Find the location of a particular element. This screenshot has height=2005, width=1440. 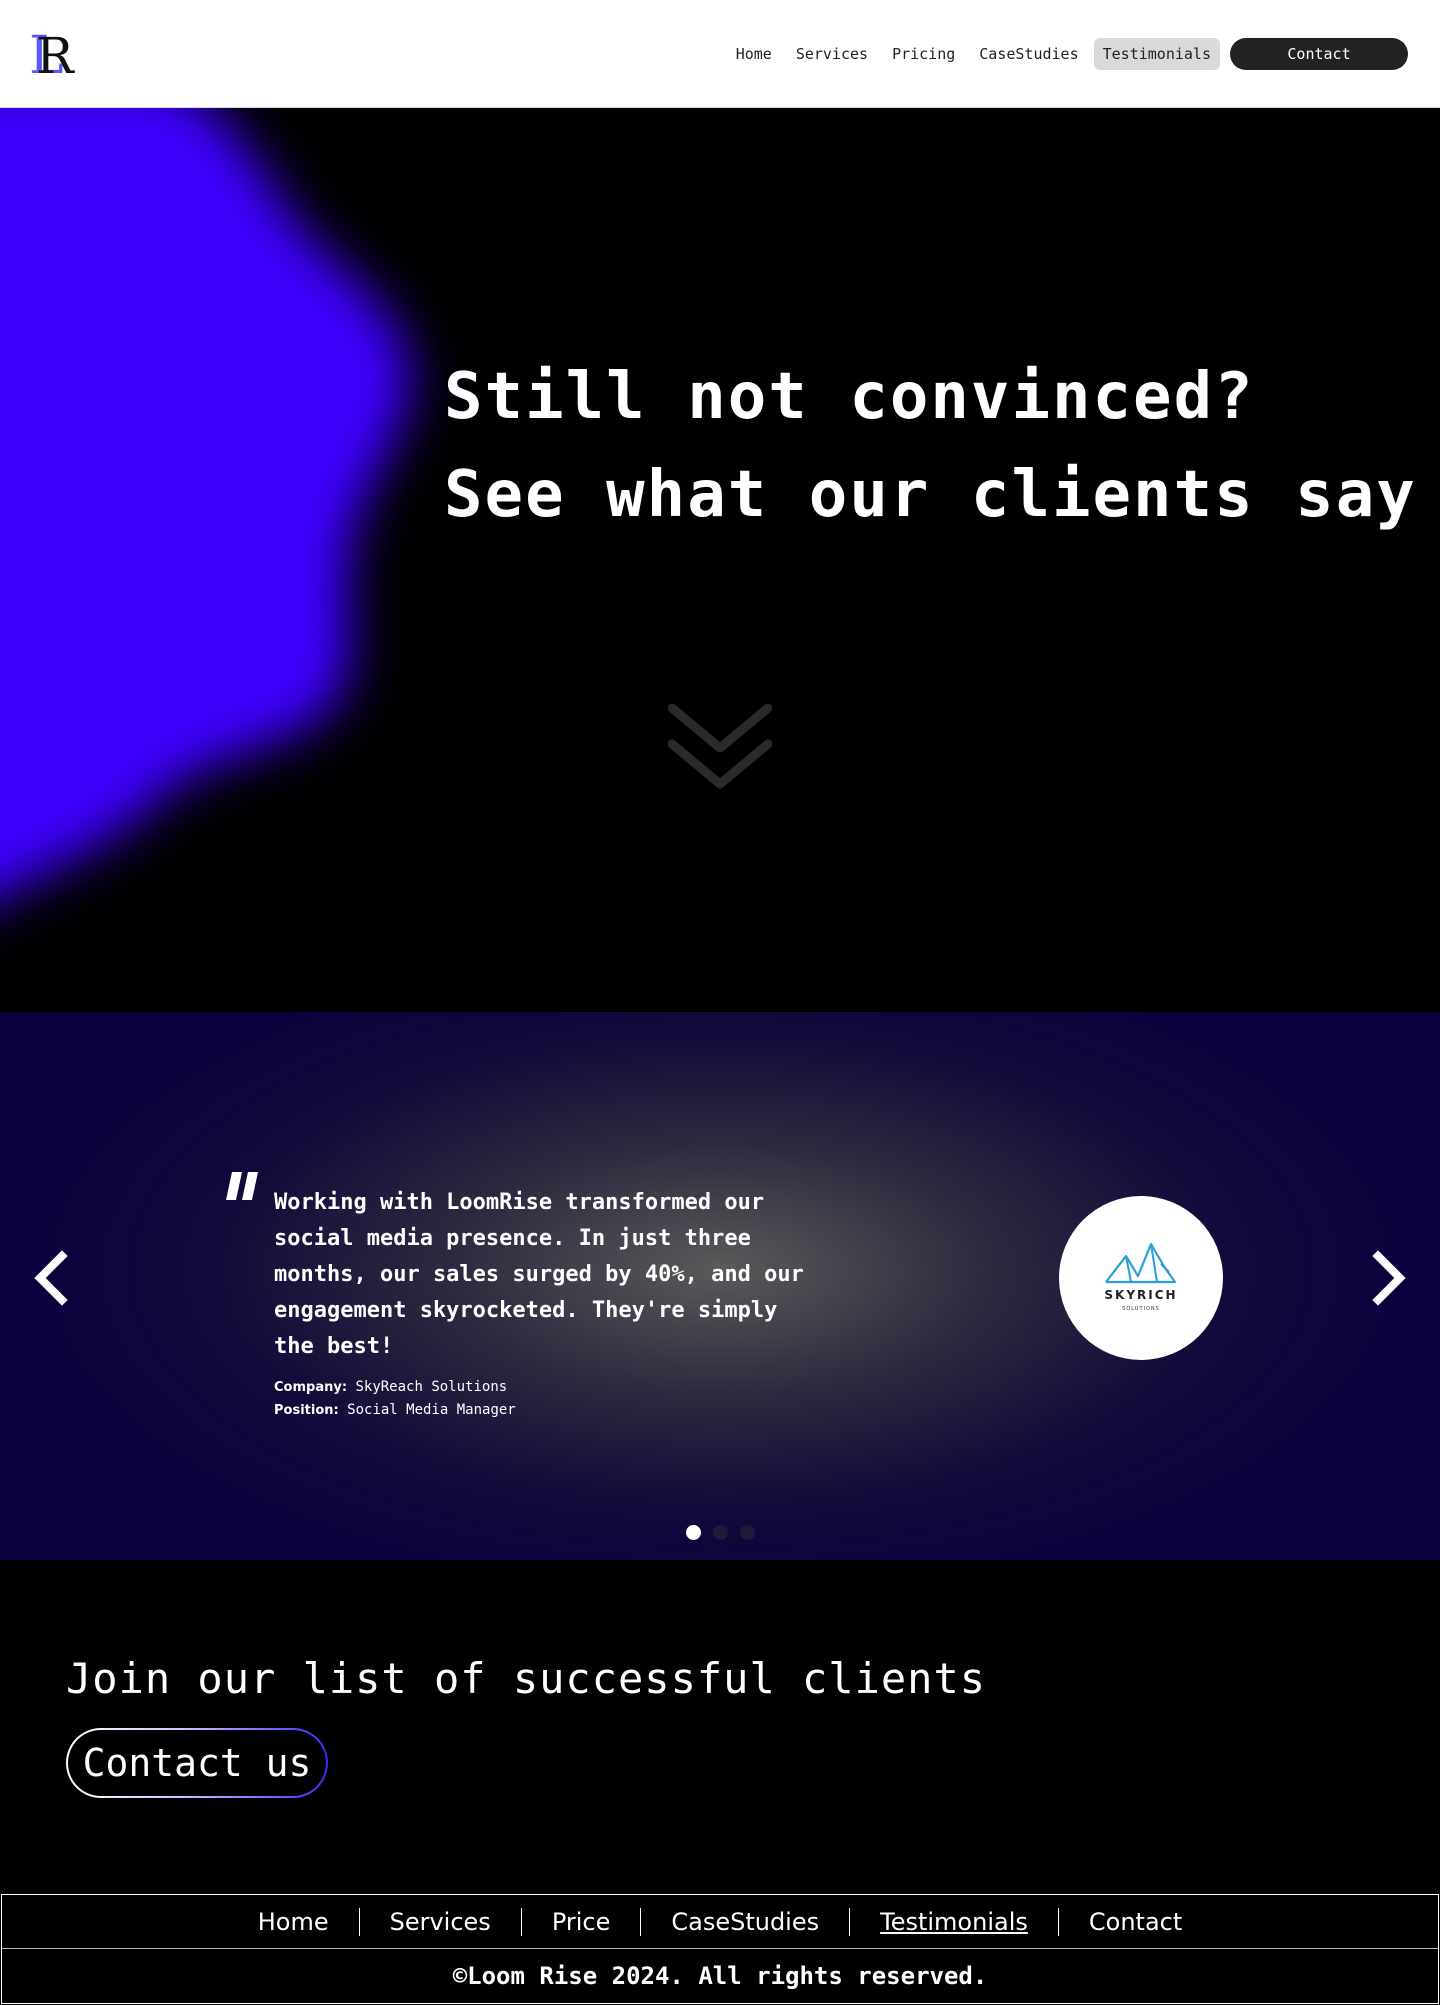

chevron-left-icon is located at coordinates (50, 1278).